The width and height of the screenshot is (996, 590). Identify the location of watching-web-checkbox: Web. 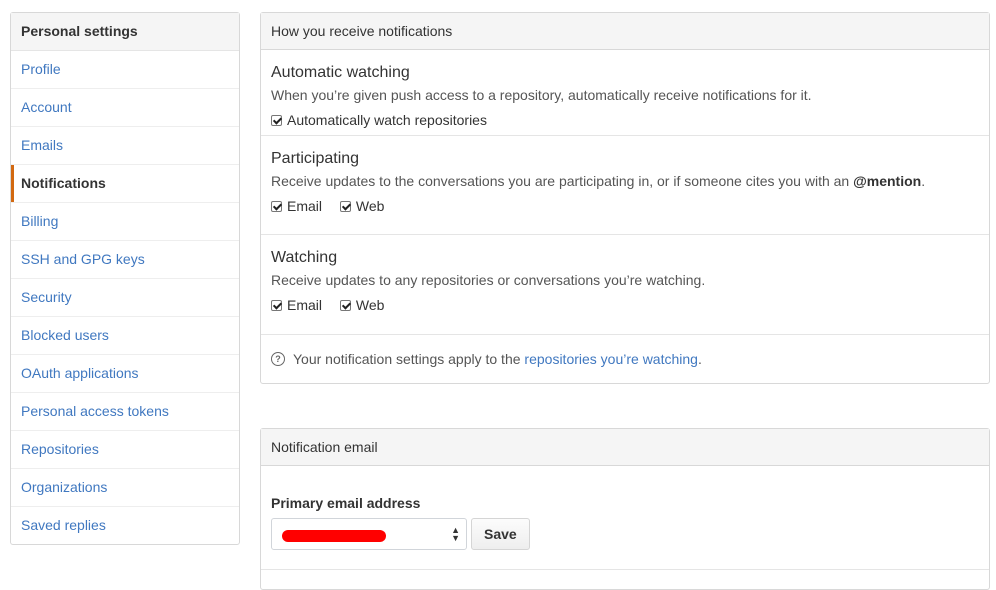
(362, 305).